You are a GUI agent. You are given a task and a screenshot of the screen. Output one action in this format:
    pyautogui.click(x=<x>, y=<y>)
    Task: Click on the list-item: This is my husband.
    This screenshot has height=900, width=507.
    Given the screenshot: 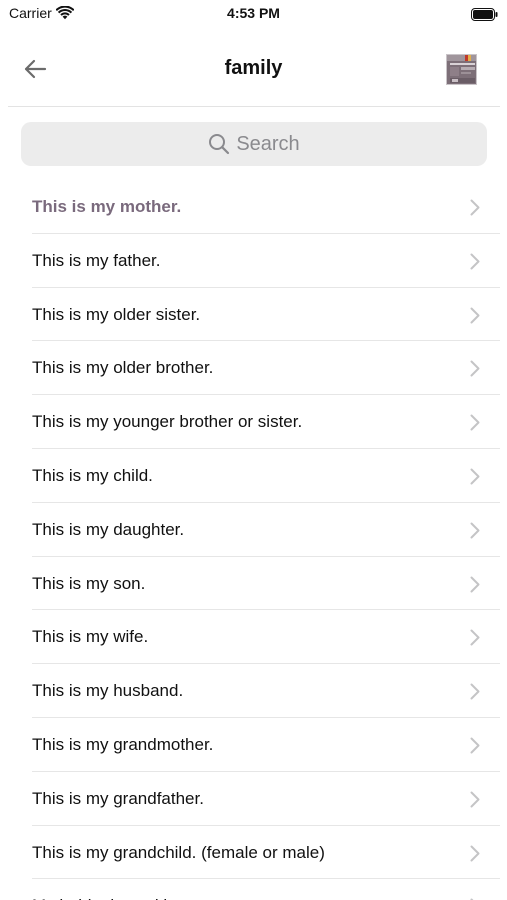 What is the action you would take?
    pyautogui.click(x=253, y=691)
    